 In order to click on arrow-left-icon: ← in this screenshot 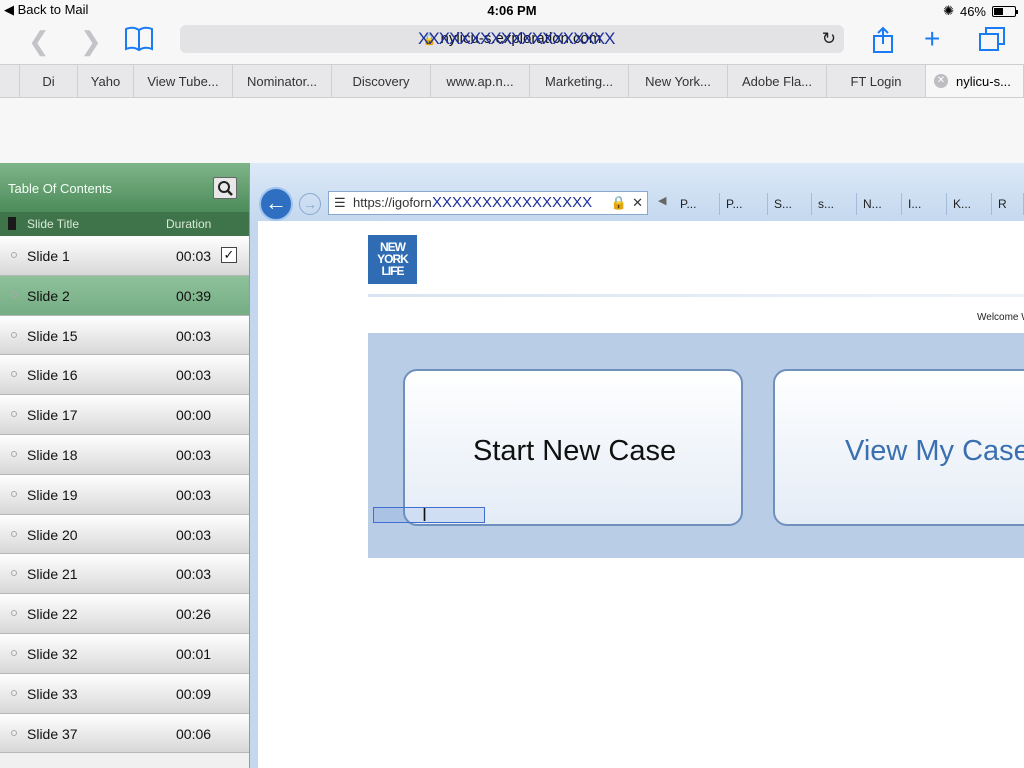, I will do `click(276, 202)`.